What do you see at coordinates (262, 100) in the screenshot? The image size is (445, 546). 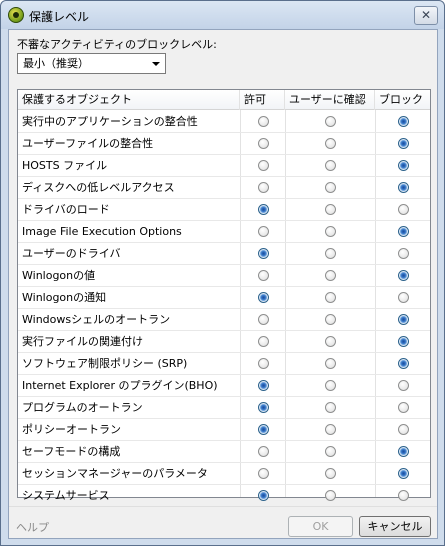 I see `header-allow: 許可` at bounding box center [262, 100].